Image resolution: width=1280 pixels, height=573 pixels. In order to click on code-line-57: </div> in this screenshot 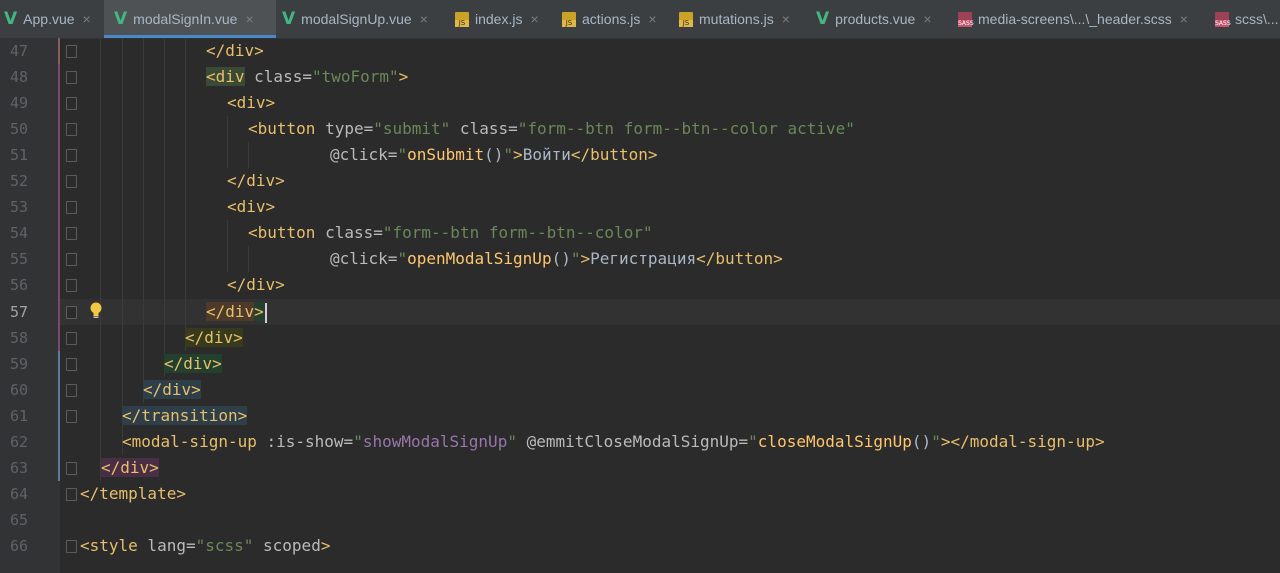, I will do `click(236, 312)`.